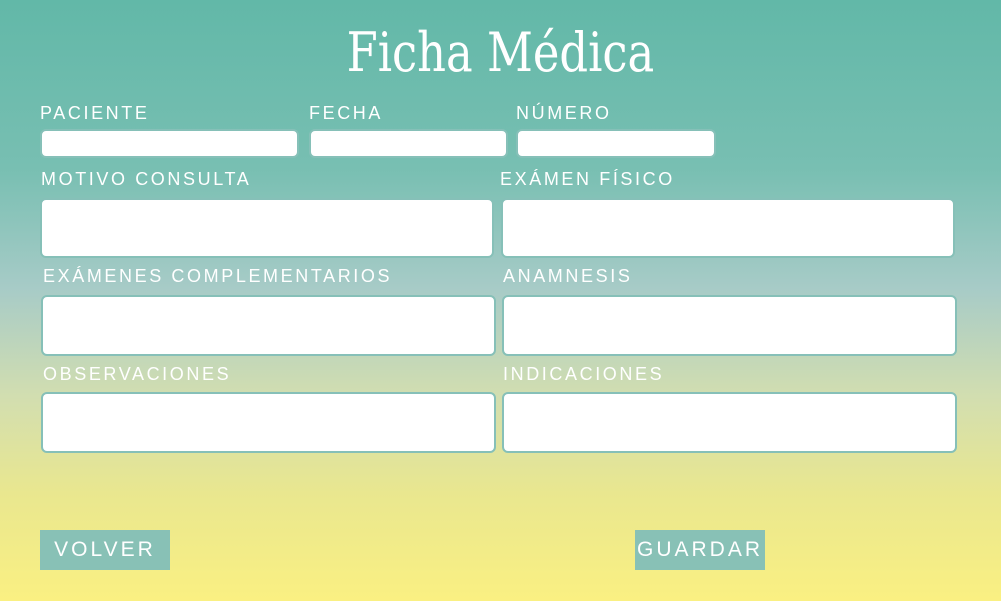 The width and height of the screenshot is (1001, 601). I want to click on examenes-complementarios-field, so click(268, 325).